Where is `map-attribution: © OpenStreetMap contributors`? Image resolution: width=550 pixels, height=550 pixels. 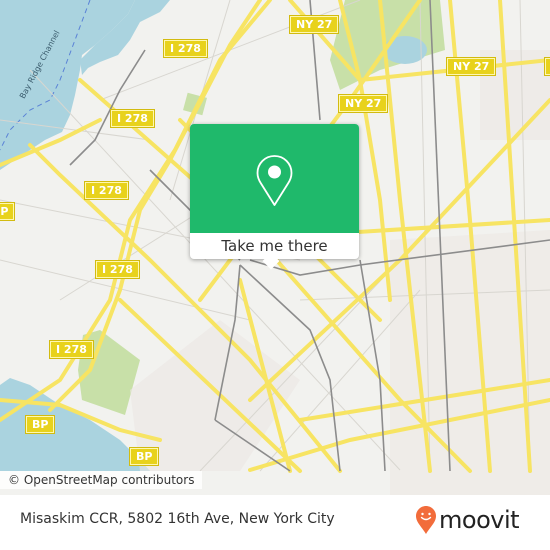 map-attribution: © OpenStreetMap contributors is located at coordinates (101, 480).